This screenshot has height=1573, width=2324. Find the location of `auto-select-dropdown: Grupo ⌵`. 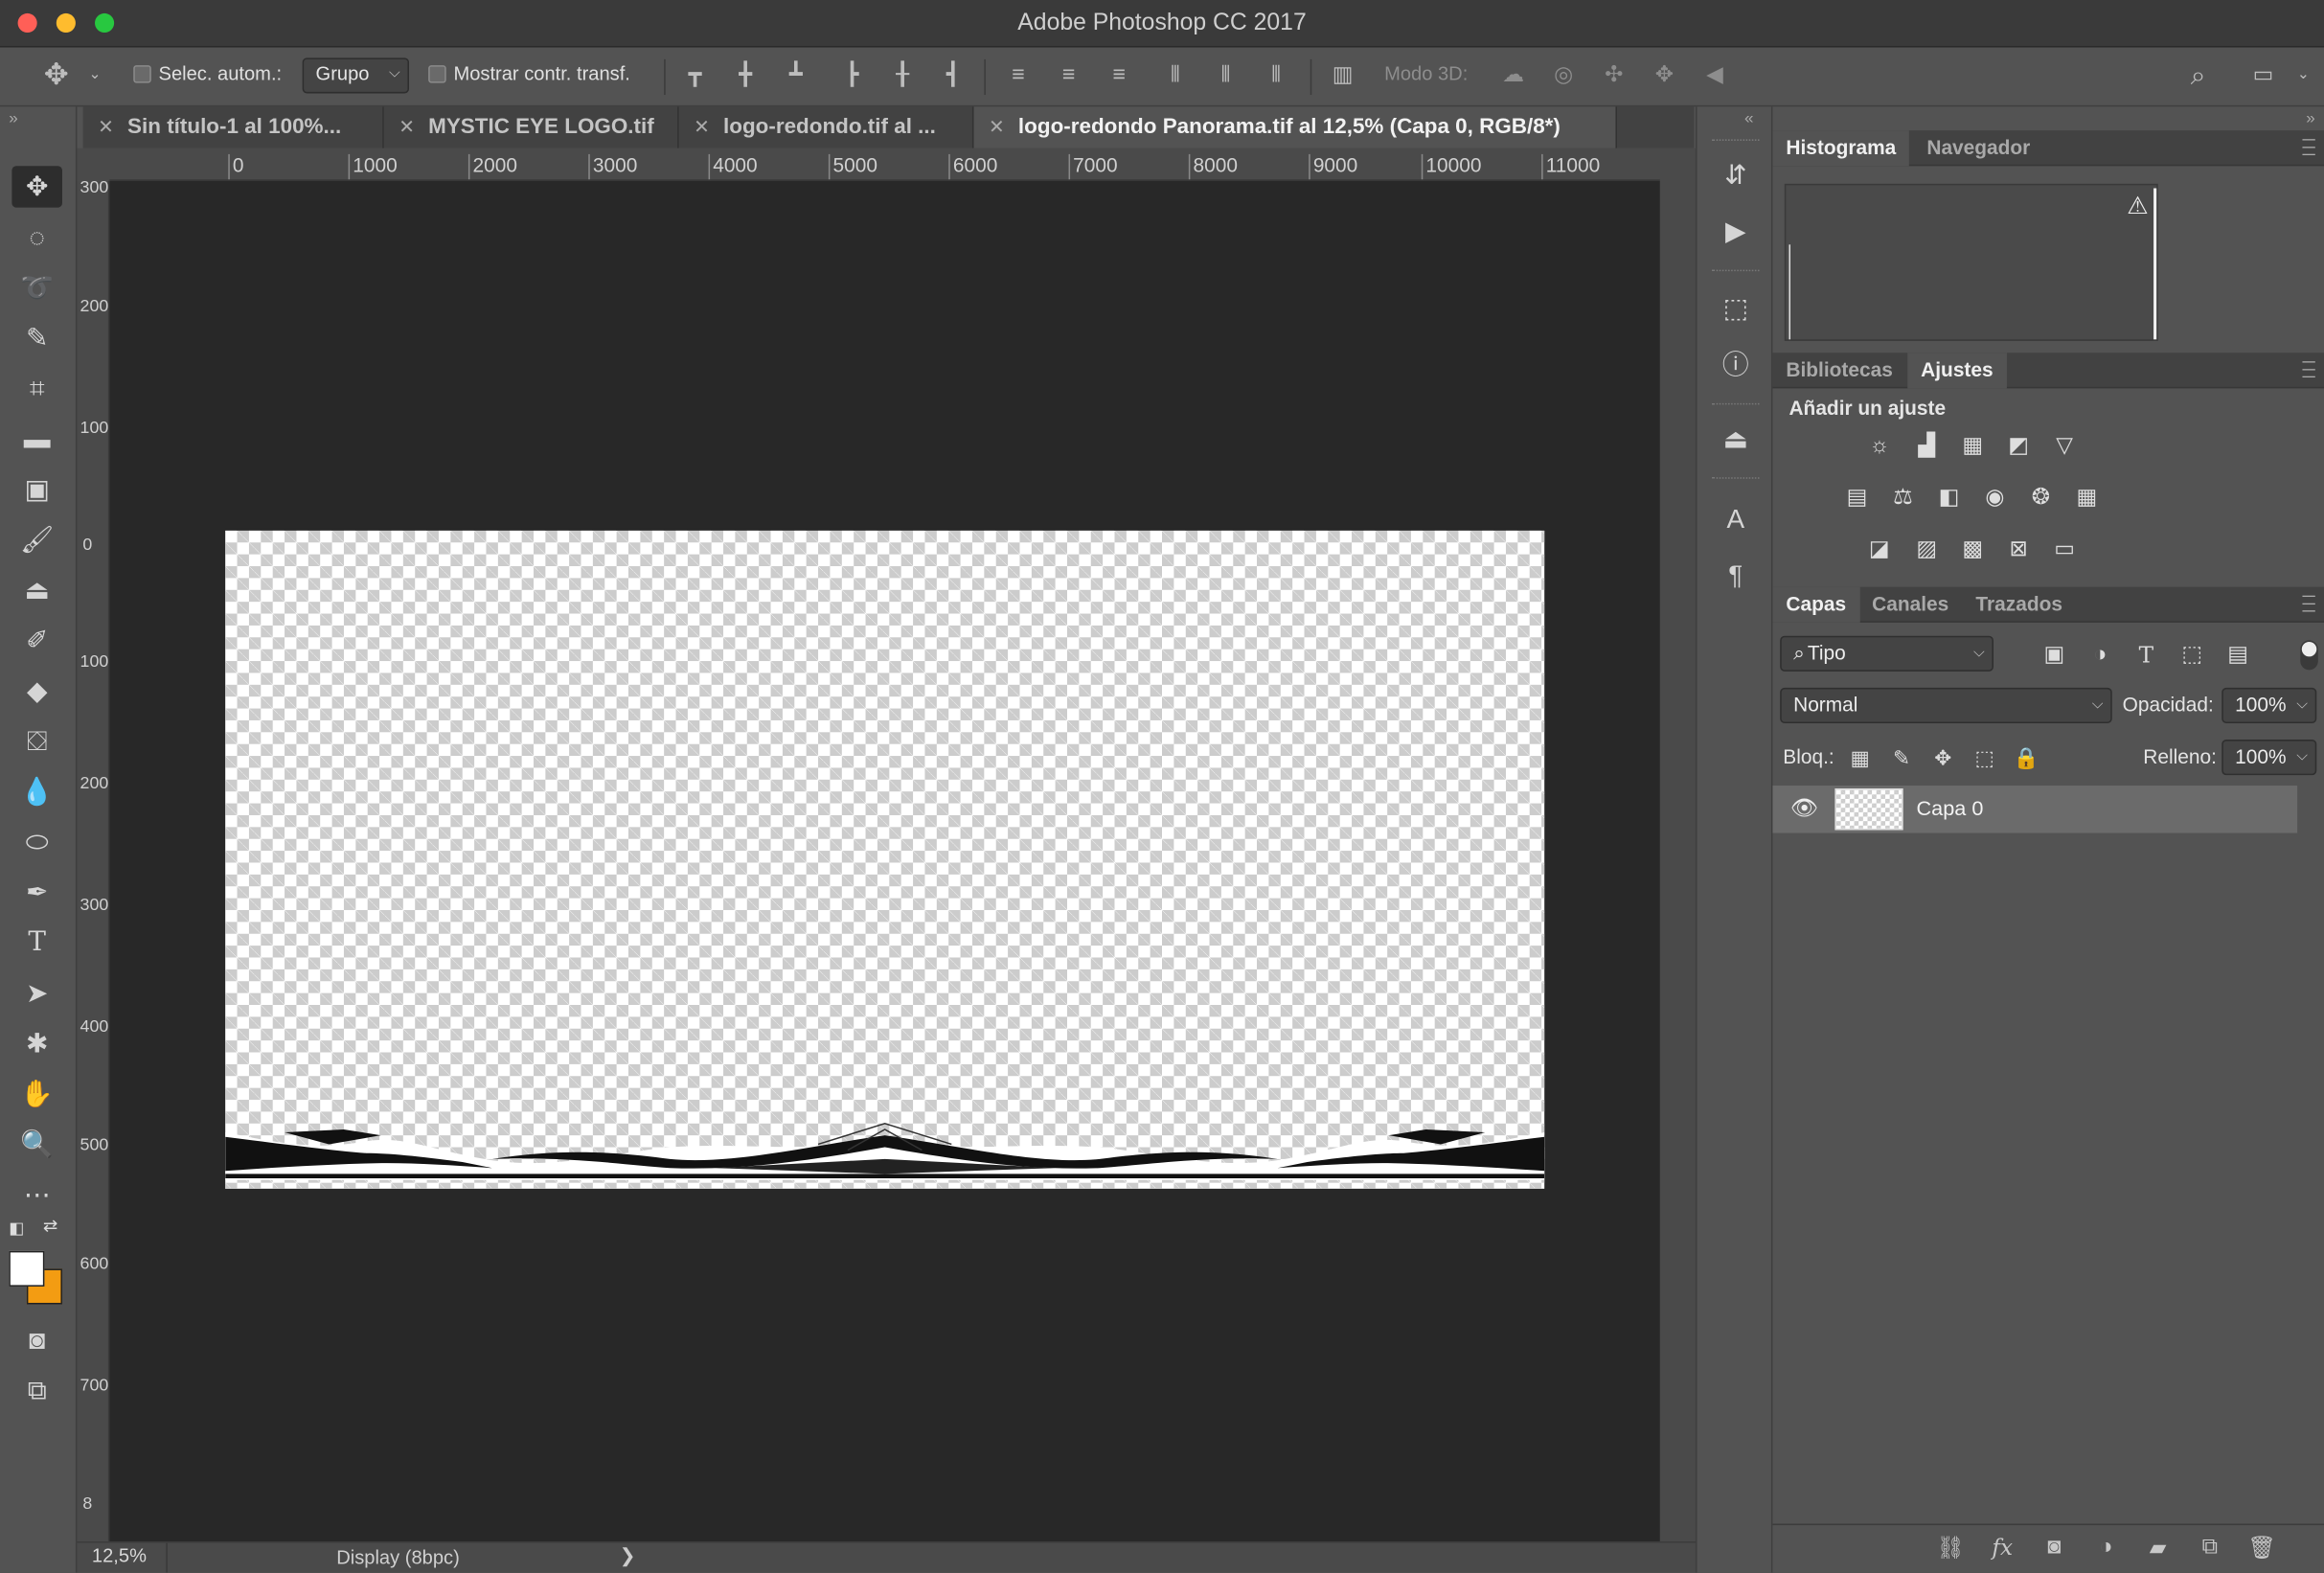

auto-select-dropdown: Grupo ⌵ is located at coordinates (356, 75).